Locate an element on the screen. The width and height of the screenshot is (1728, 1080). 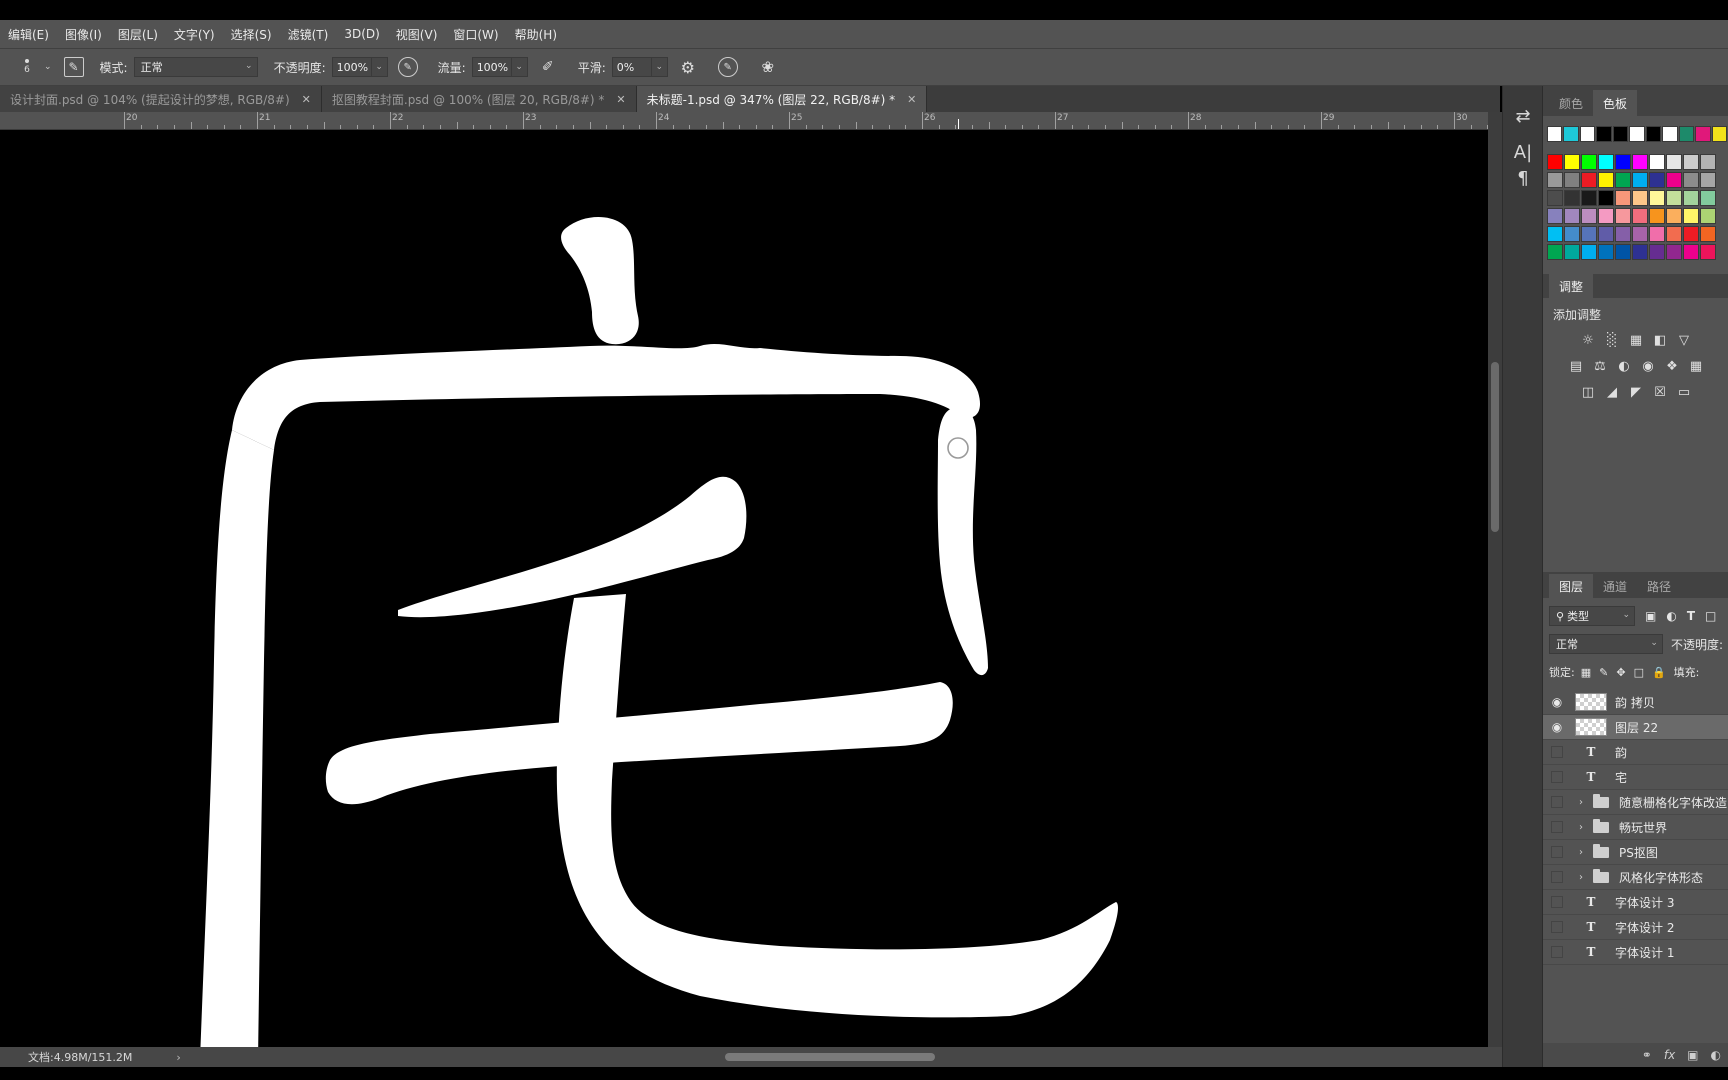
menu-window: 窗口(W) is located at coordinates (475, 34).